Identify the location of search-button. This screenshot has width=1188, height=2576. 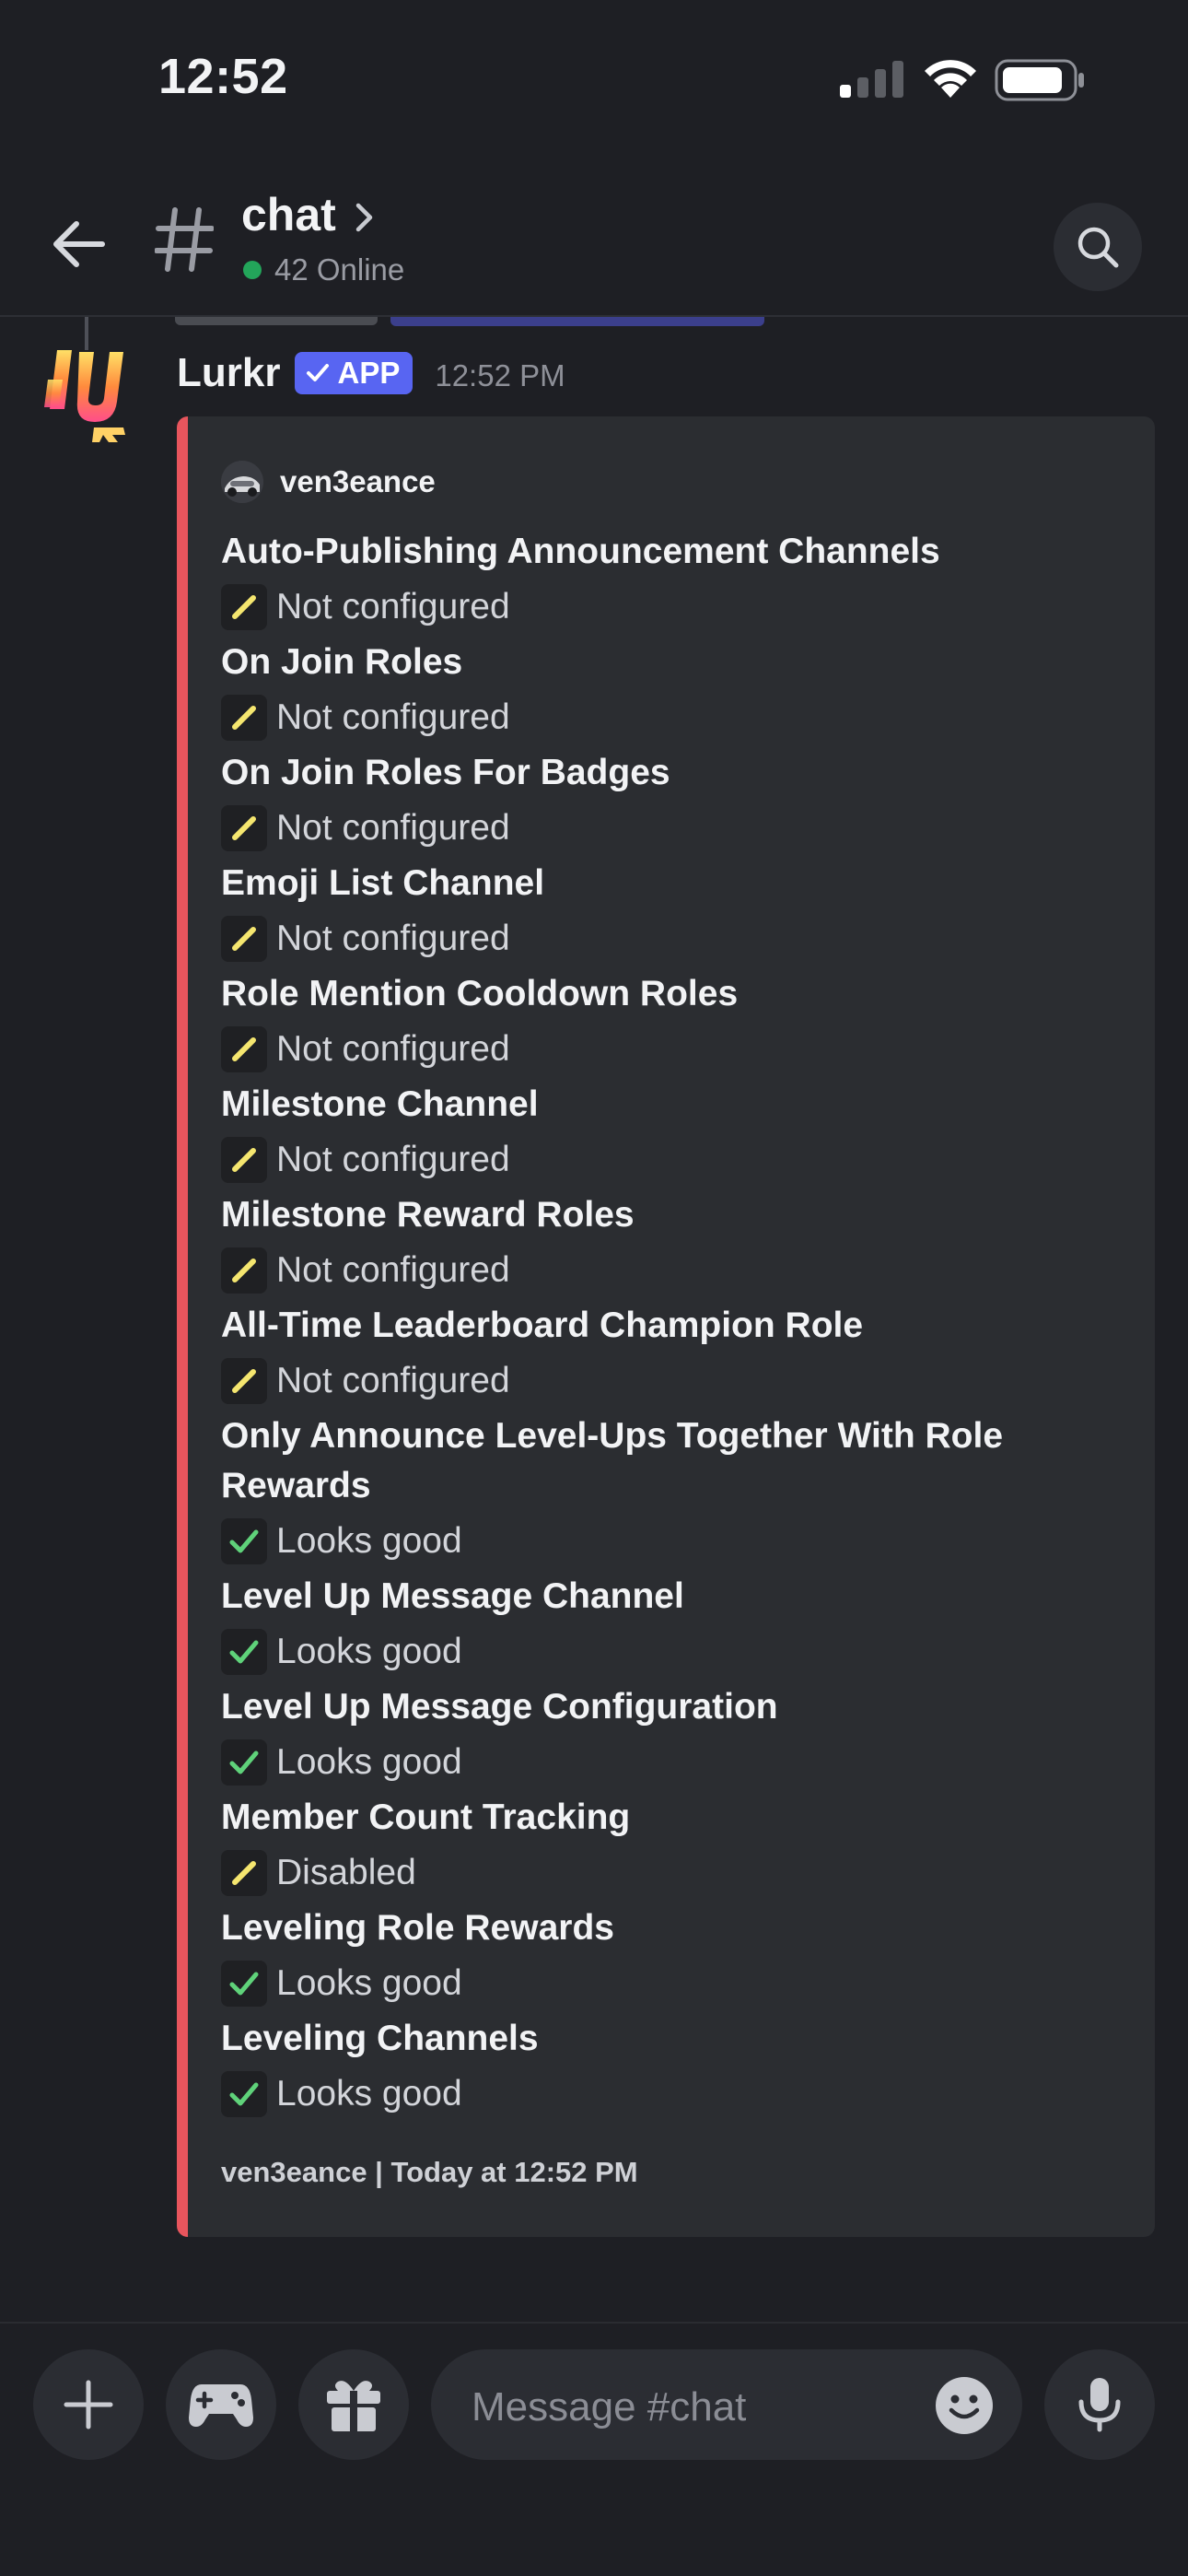
(1098, 247).